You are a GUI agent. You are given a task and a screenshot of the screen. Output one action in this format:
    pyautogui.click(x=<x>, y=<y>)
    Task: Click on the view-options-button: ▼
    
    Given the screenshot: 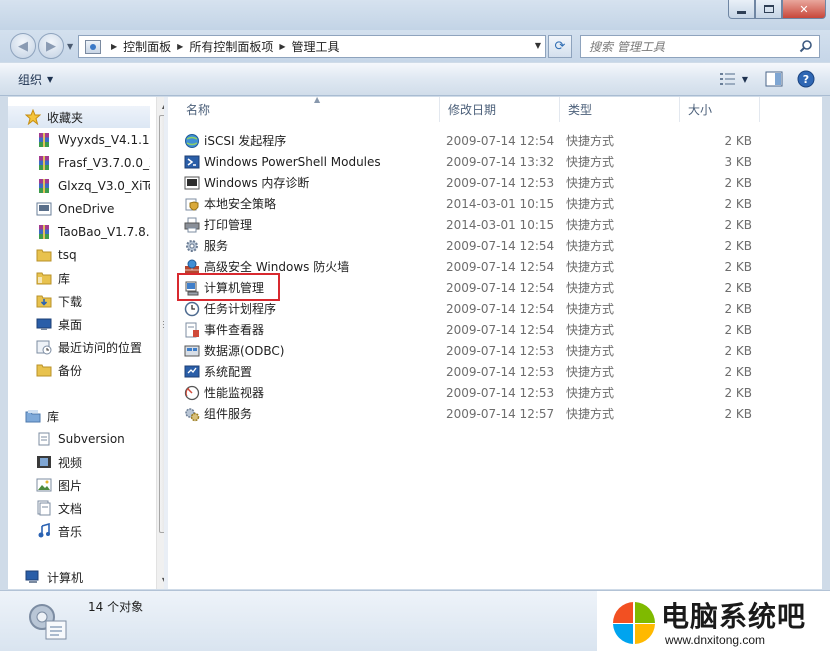 What is the action you would take?
    pyautogui.click(x=734, y=79)
    